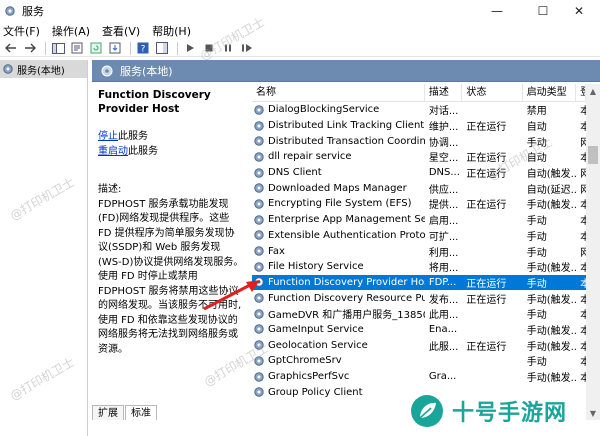 Image resolution: width=600 pixels, height=436 pixels. What do you see at coordinates (578, 11) in the screenshot?
I see `close-button: ✕` at bounding box center [578, 11].